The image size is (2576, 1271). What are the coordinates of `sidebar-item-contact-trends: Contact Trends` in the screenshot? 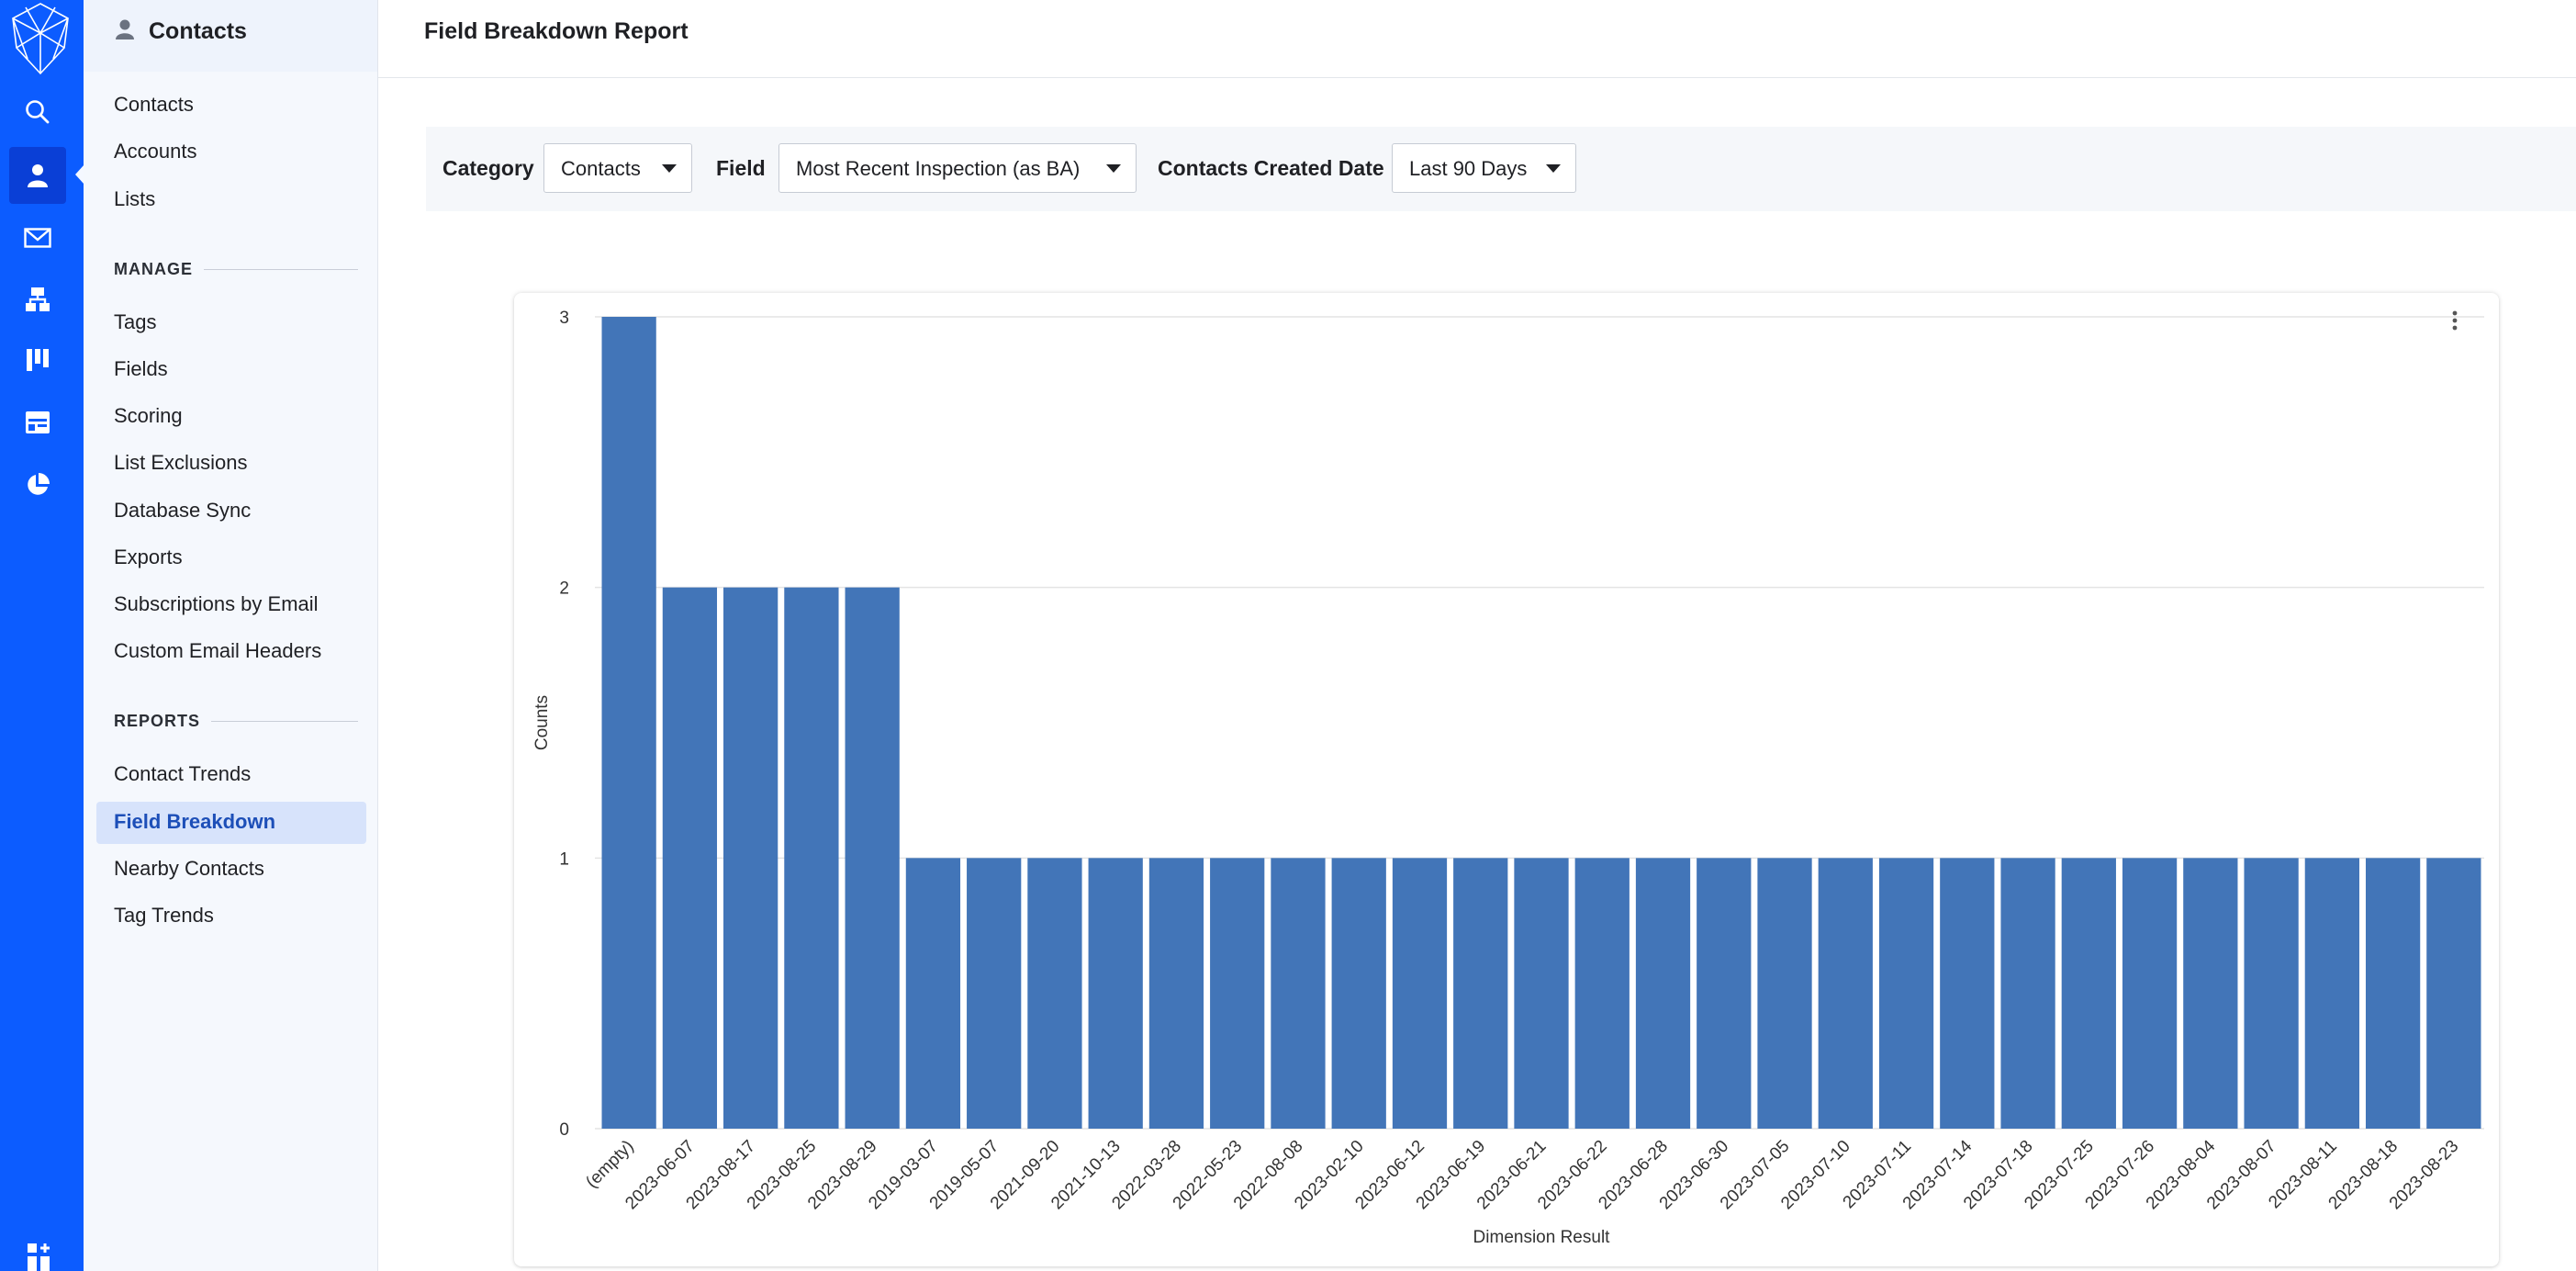 It's located at (182, 774).